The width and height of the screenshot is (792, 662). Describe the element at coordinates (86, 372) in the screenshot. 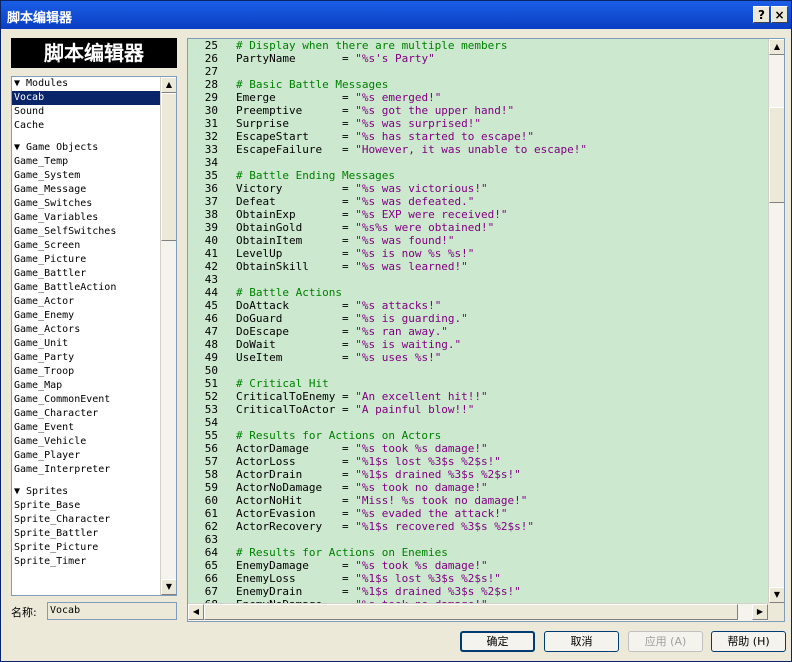

I see `list-item: Game_Troop` at that location.